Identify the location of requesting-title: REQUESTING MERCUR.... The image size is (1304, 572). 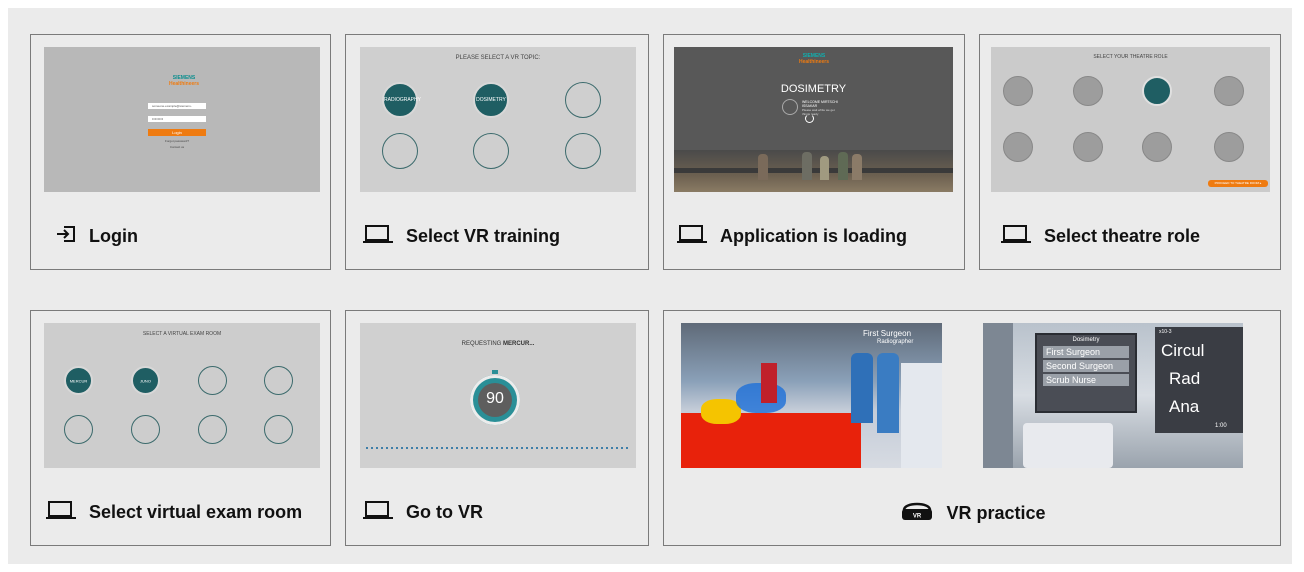
(498, 344).